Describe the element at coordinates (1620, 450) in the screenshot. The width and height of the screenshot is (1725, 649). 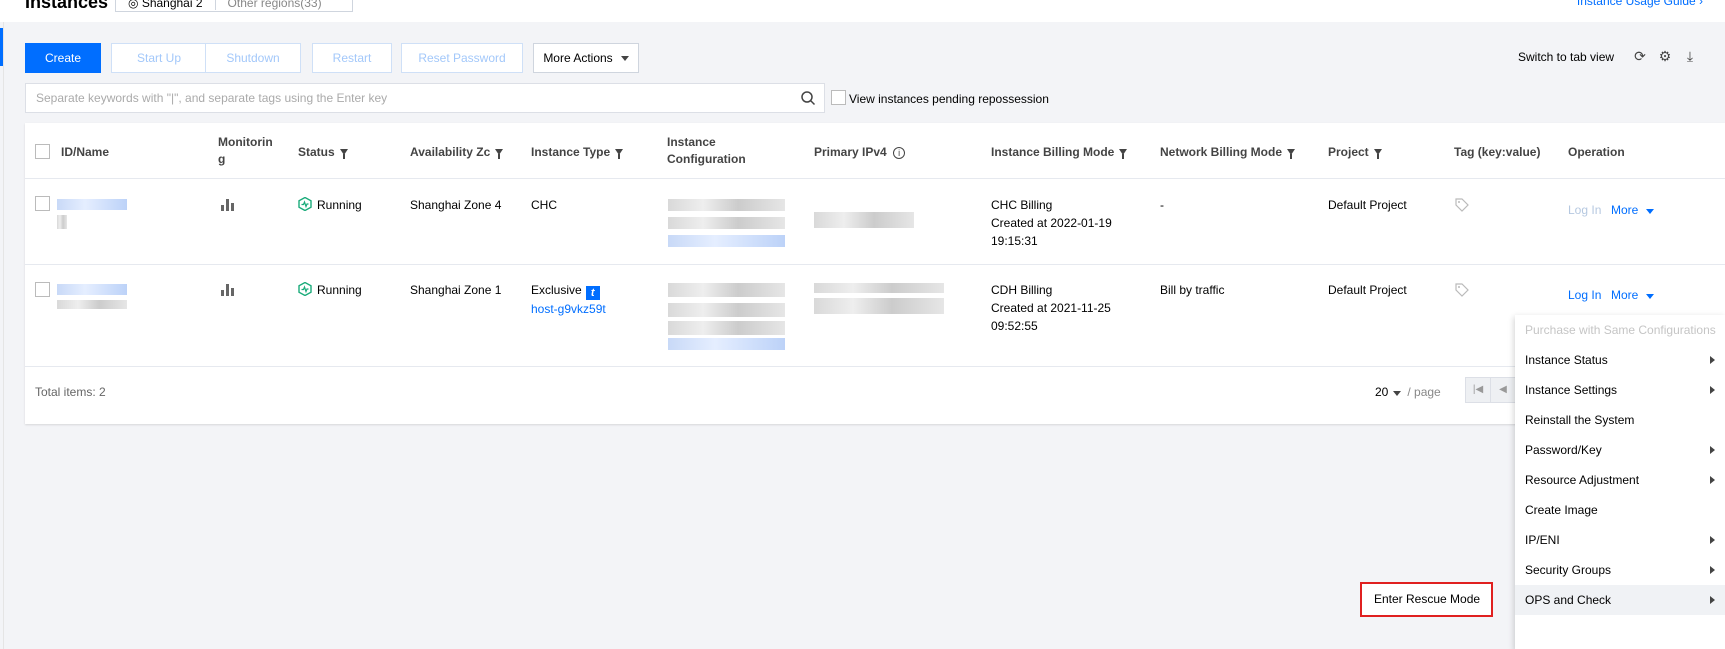
I see `menu-item-password-key: Password/Key` at that location.